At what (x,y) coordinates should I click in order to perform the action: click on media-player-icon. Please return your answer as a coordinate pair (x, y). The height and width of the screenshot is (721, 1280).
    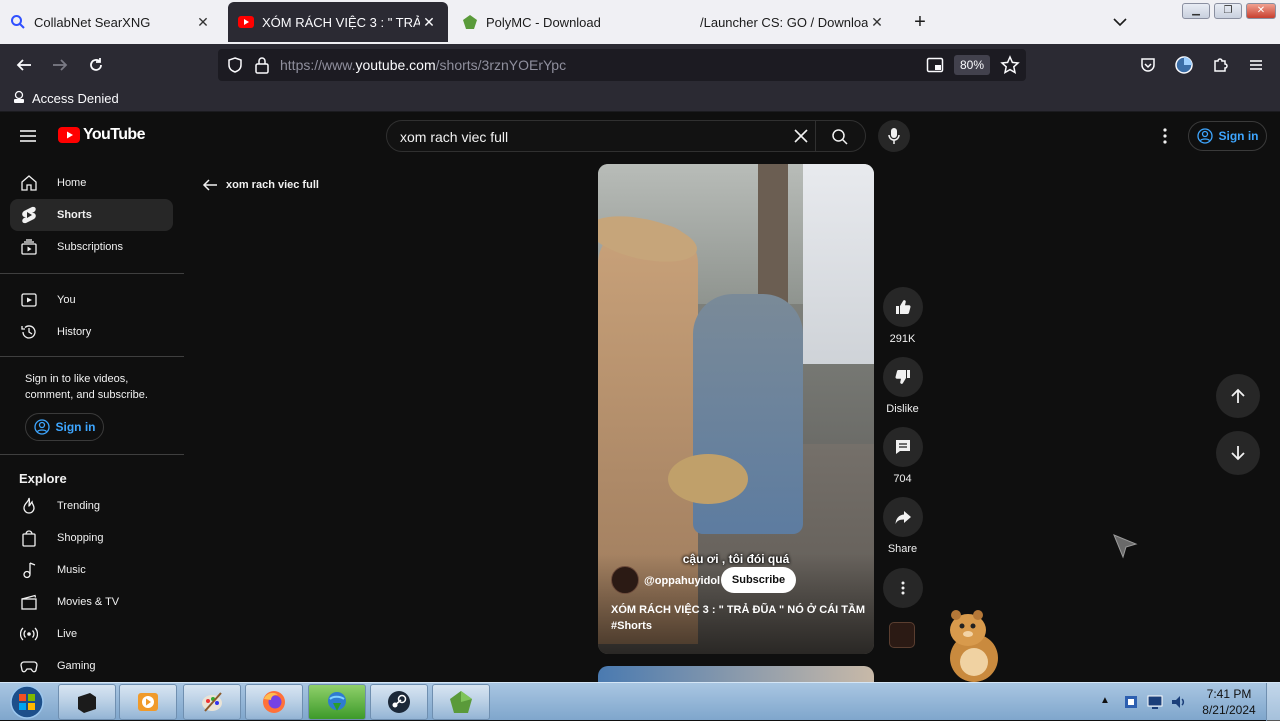
    Looking at the image, I should click on (148, 702).